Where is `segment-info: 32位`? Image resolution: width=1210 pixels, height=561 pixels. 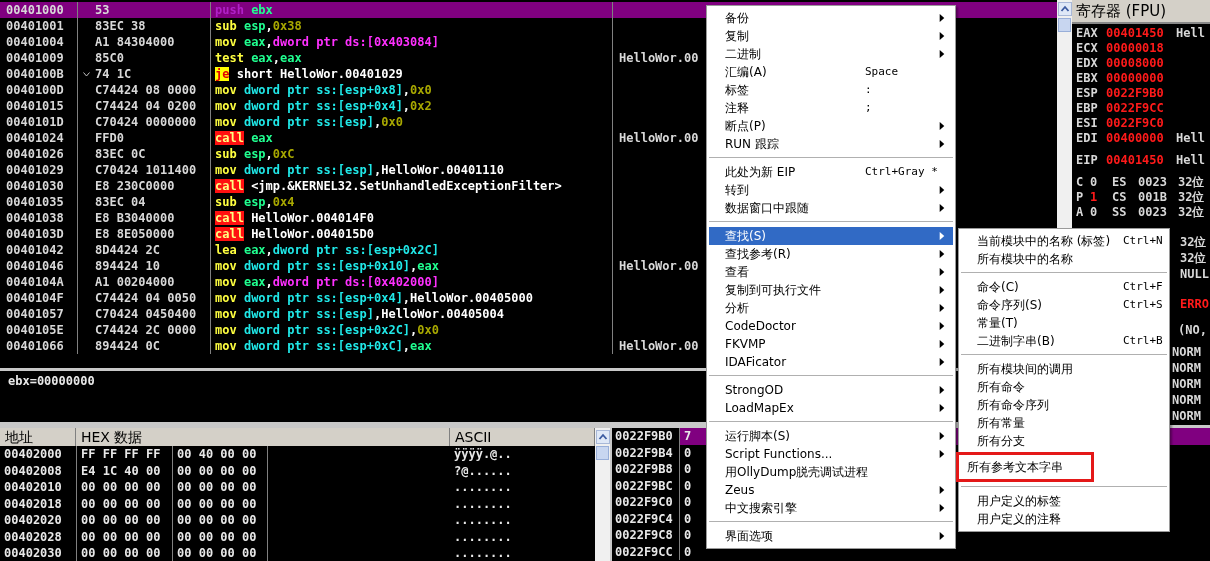 segment-info: 32位 is located at coordinates (1191, 197).